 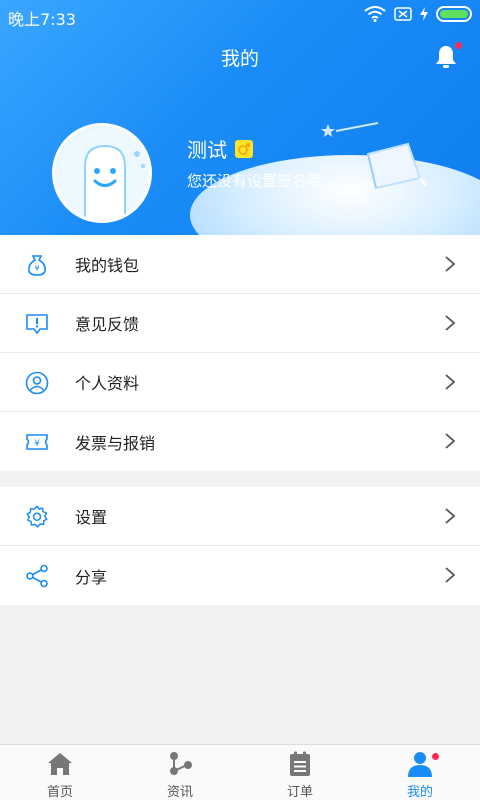 I want to click on avatar, so click(x=102, y=173).